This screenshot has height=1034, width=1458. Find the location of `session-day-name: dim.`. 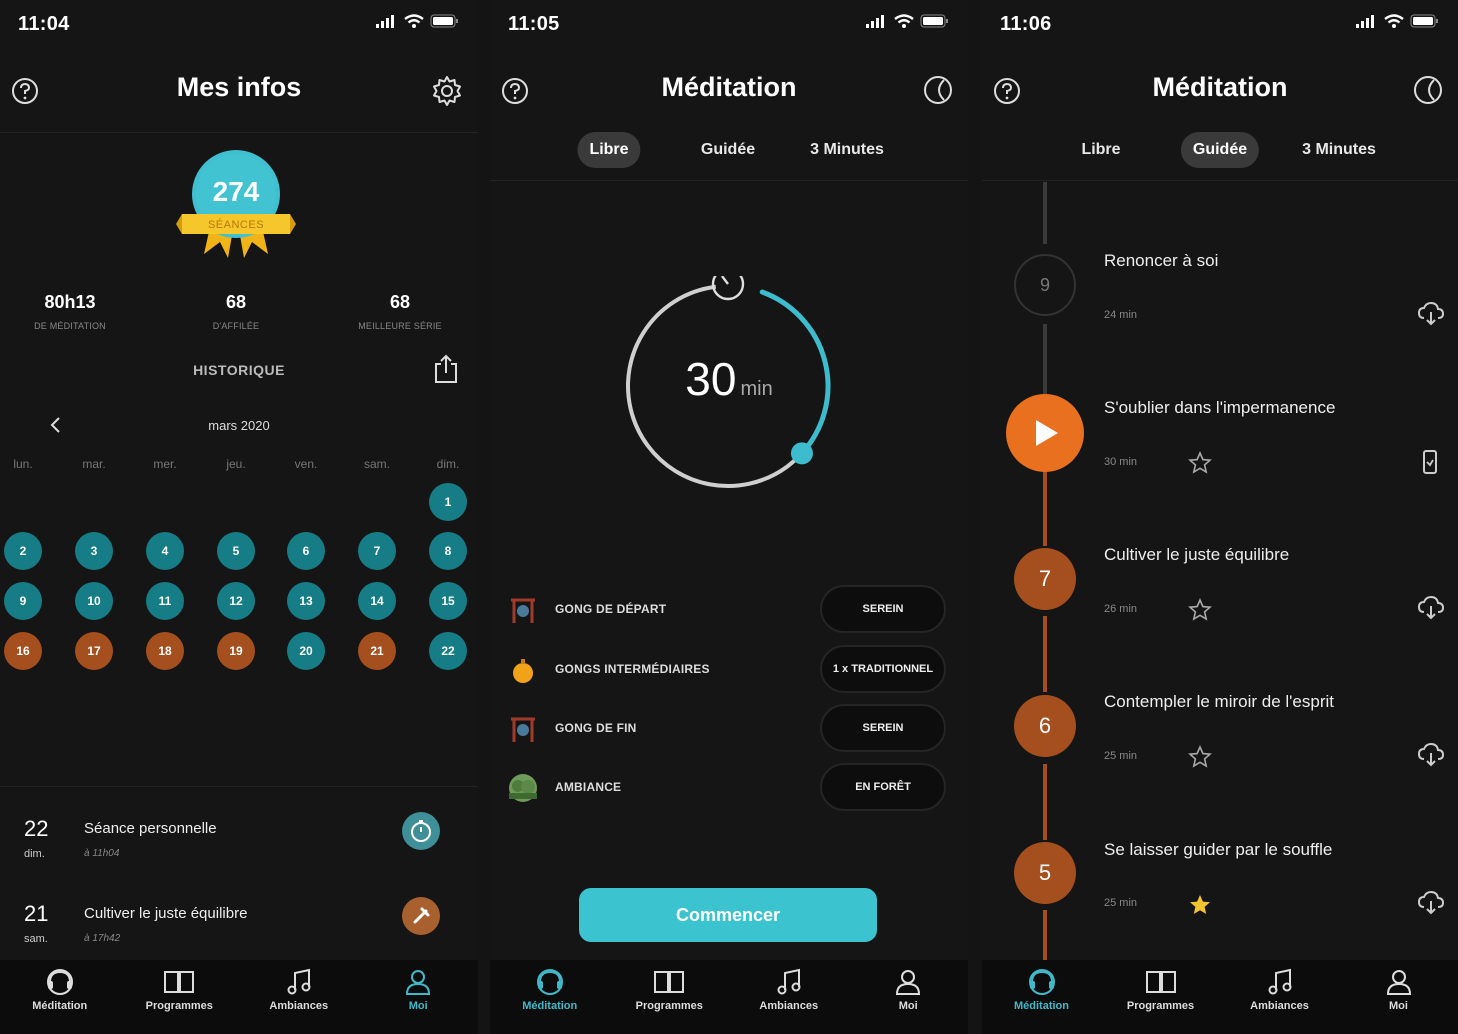

session-day-name: dim. is located at coordinates (34, 854).